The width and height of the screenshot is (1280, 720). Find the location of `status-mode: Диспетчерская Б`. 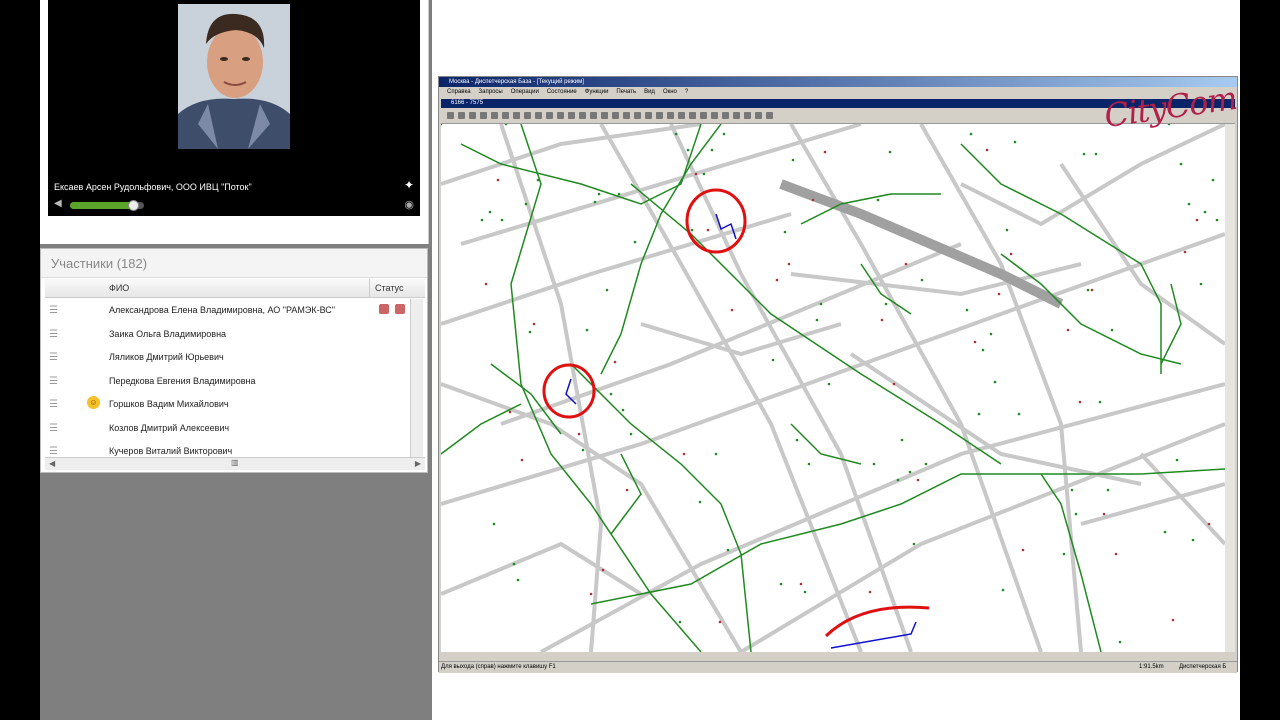

status-mode: Диспетчерская Б is located at coordinates (1203, 667).